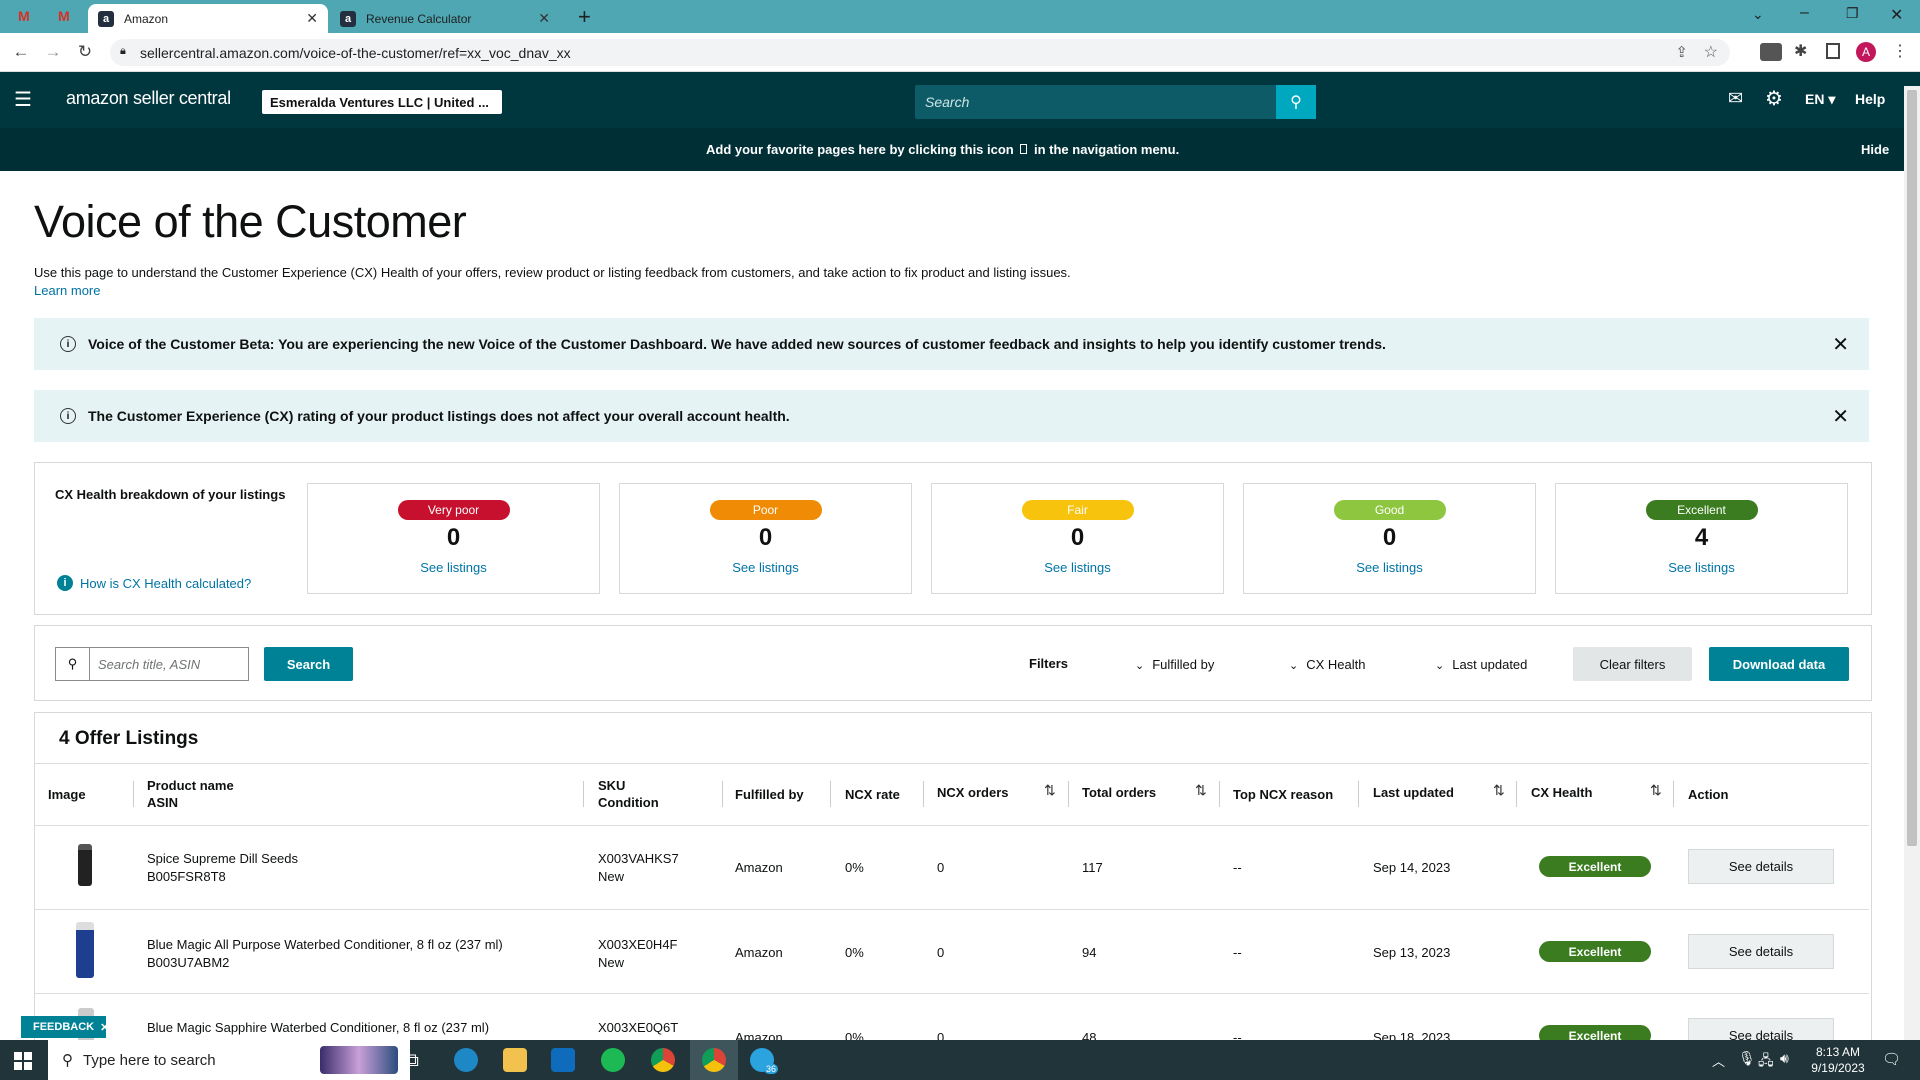 This screenshot has width=1920, height=1080. I want to click on hamburger-menu-icon: ☰, so click(23, 99).